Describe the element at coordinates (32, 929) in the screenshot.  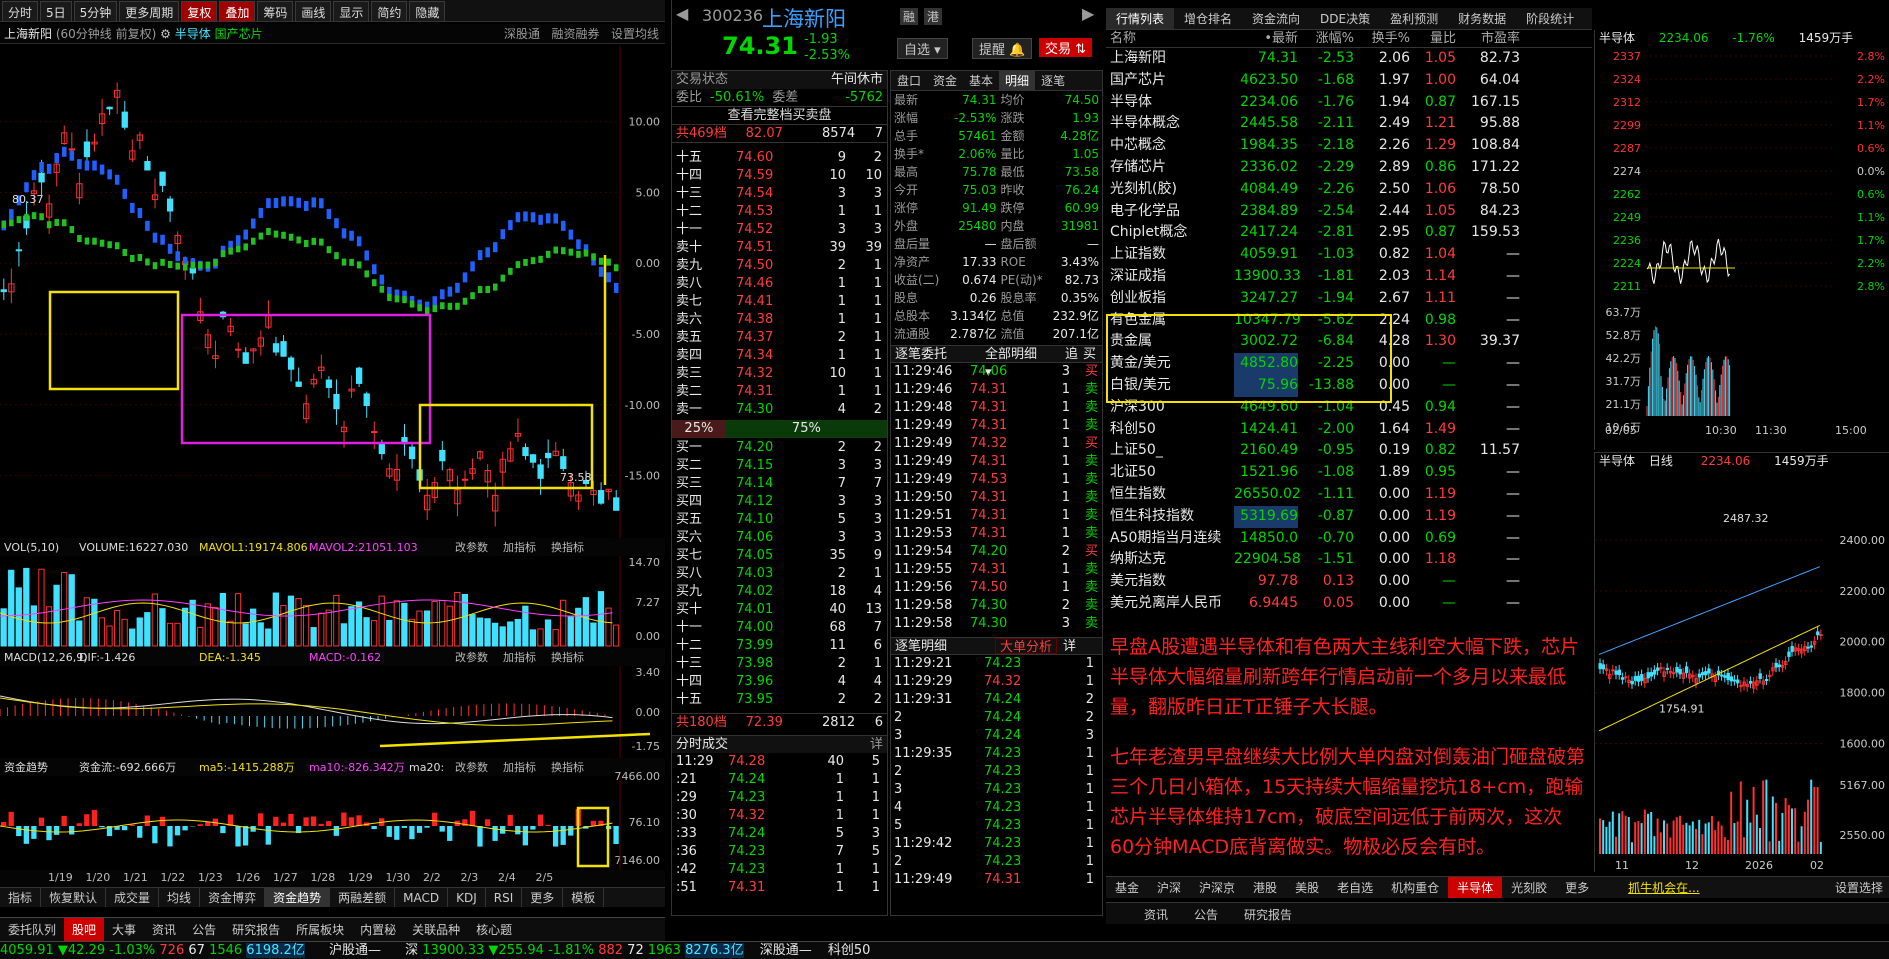
I see `nav-tab-0: 委托队列` at that location.